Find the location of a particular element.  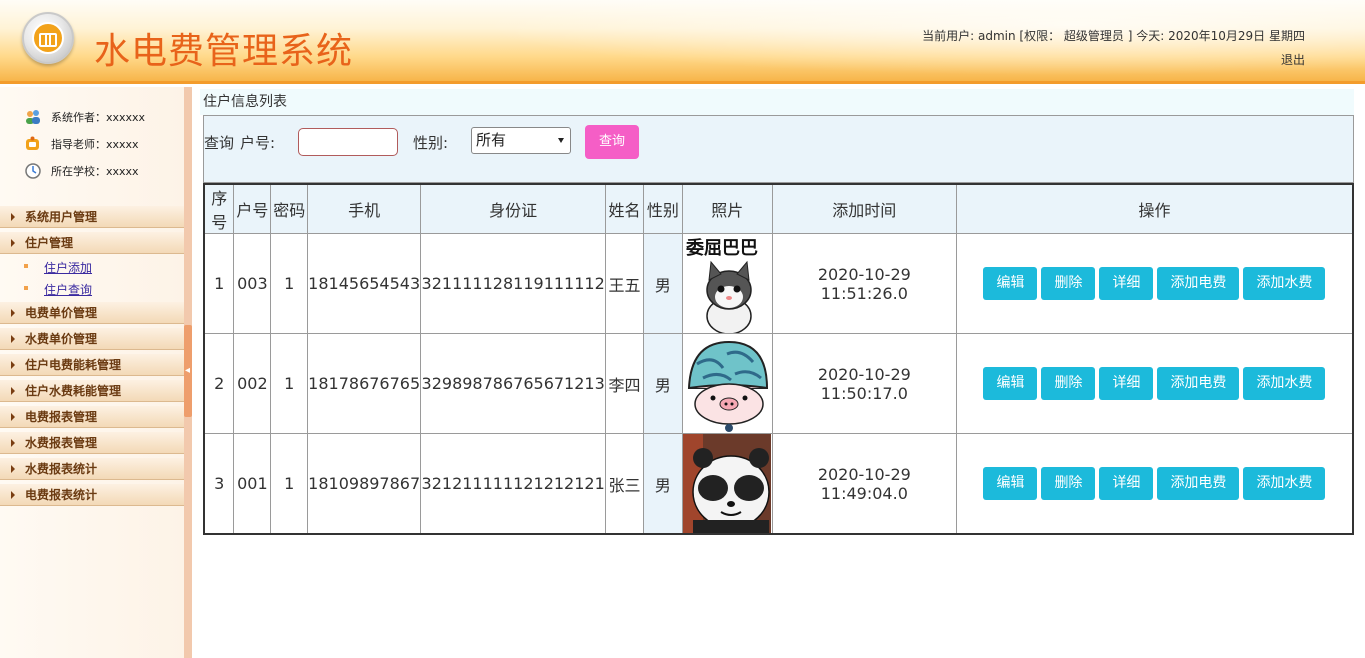

column-header-gender: 性别 is located at coordinates (662, 208).